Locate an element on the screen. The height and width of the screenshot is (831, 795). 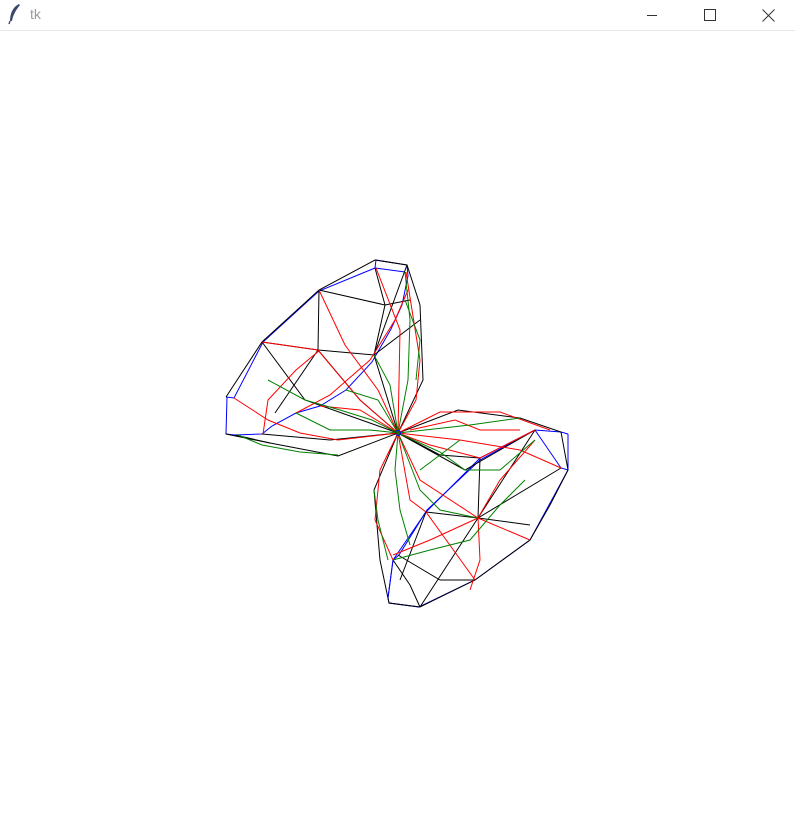
maximize-icon is located at coordinates (710, 15).